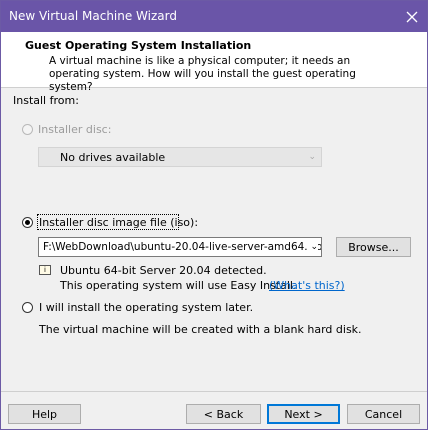  What do you see at coordinates (180, 157) in the screenshot?
I see `installer-disc-dropdown: No drives available ⌄` at bounding box center [180, 157].